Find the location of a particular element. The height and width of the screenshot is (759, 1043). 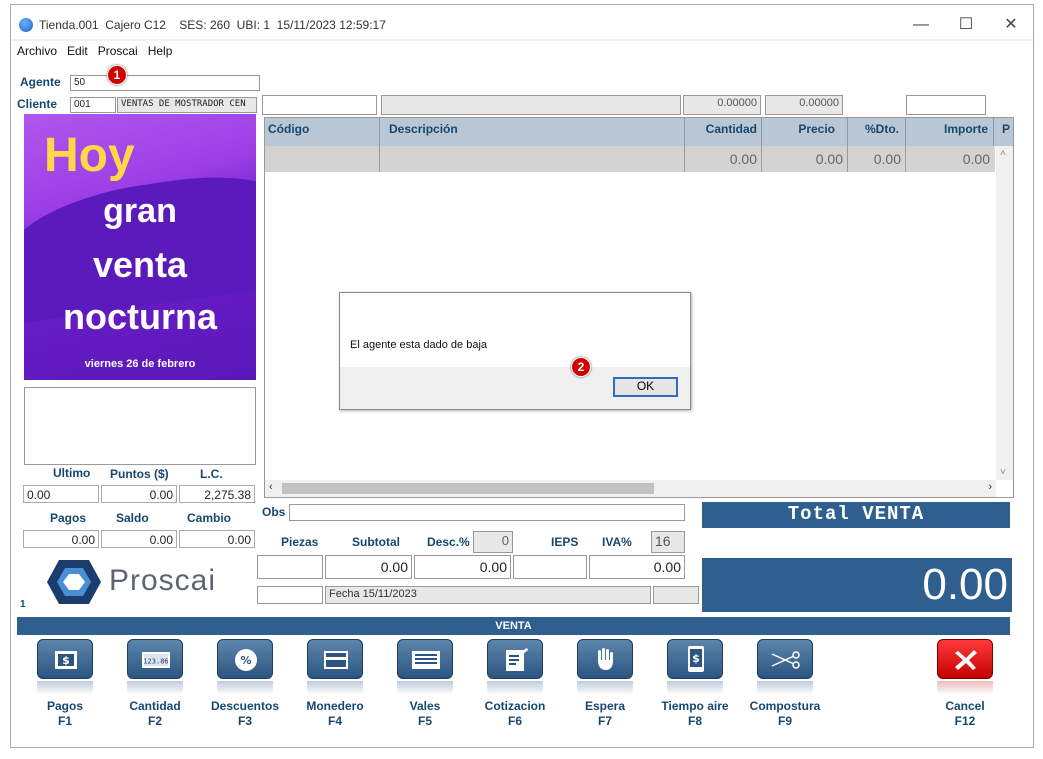

cell-importe: 0.00 is located at coordinates (950, 159).